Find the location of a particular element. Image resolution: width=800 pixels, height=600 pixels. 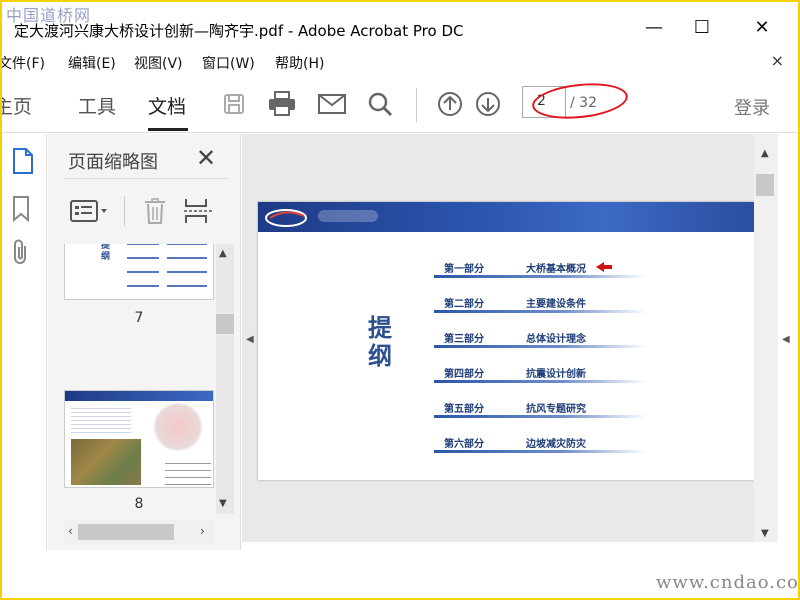

tab-document: 文档 is located at coordinates (167, 105).